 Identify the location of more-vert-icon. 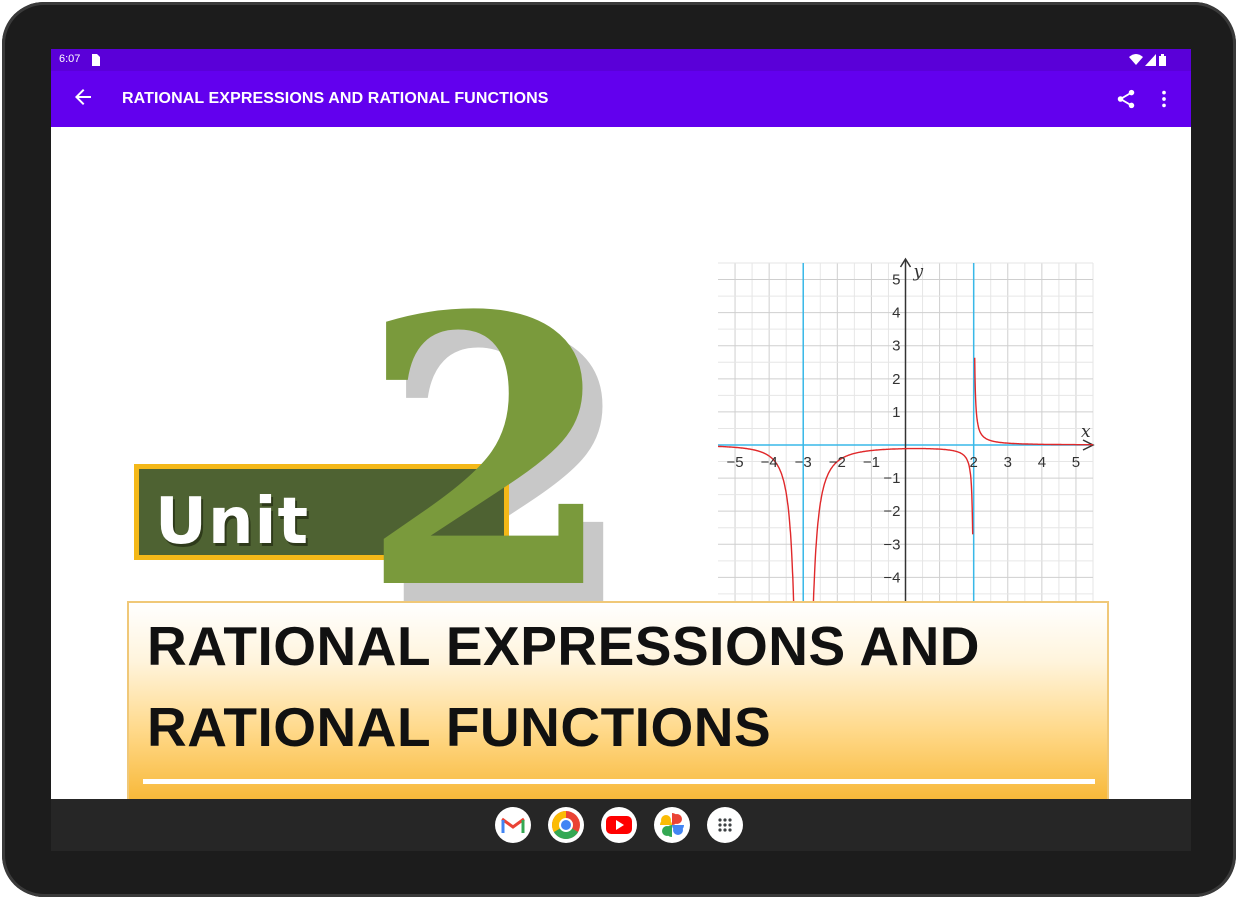
(1164, 99).